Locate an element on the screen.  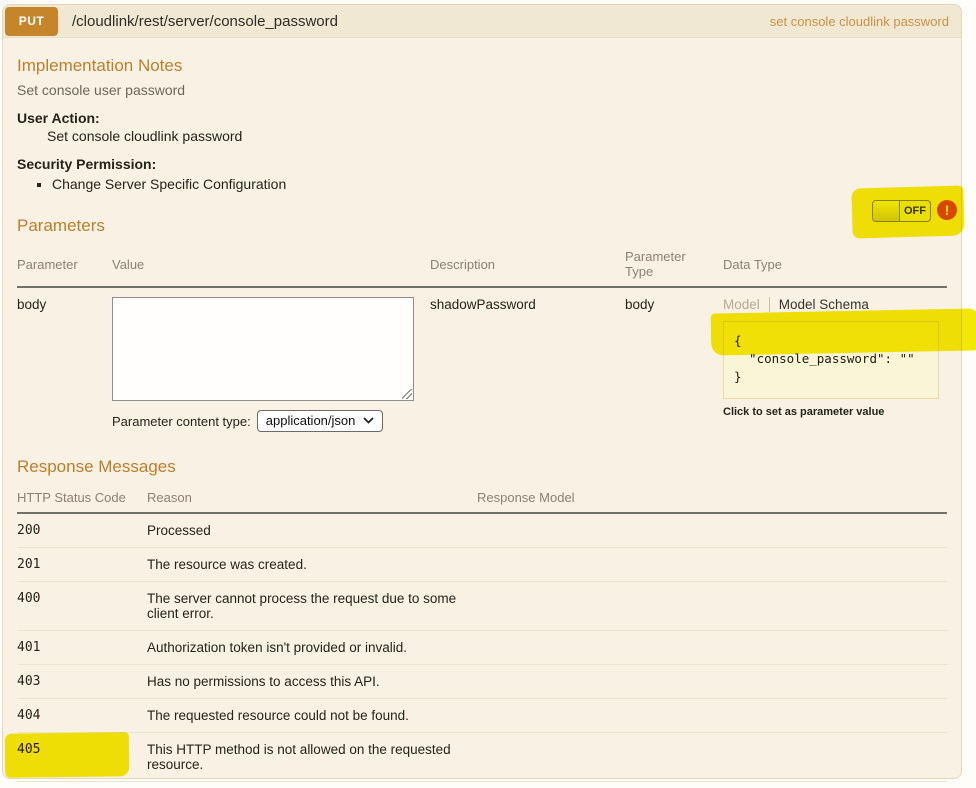
user-action-label: User Action: is located at coordinates (58, 118).